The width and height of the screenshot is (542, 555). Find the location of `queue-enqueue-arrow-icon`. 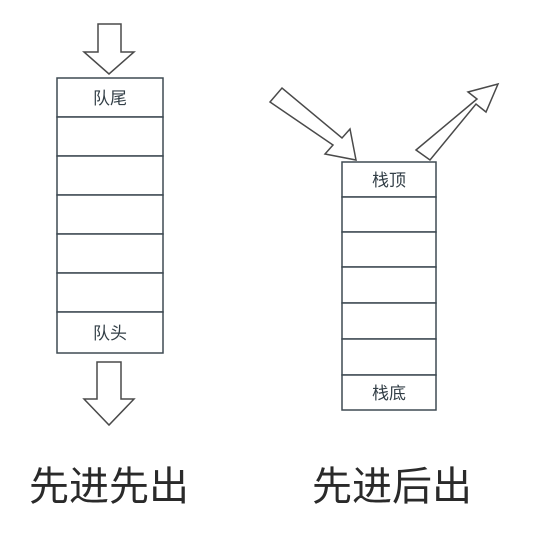

queue-enqueue-arrow-icon is located at coordinates (109, 49).